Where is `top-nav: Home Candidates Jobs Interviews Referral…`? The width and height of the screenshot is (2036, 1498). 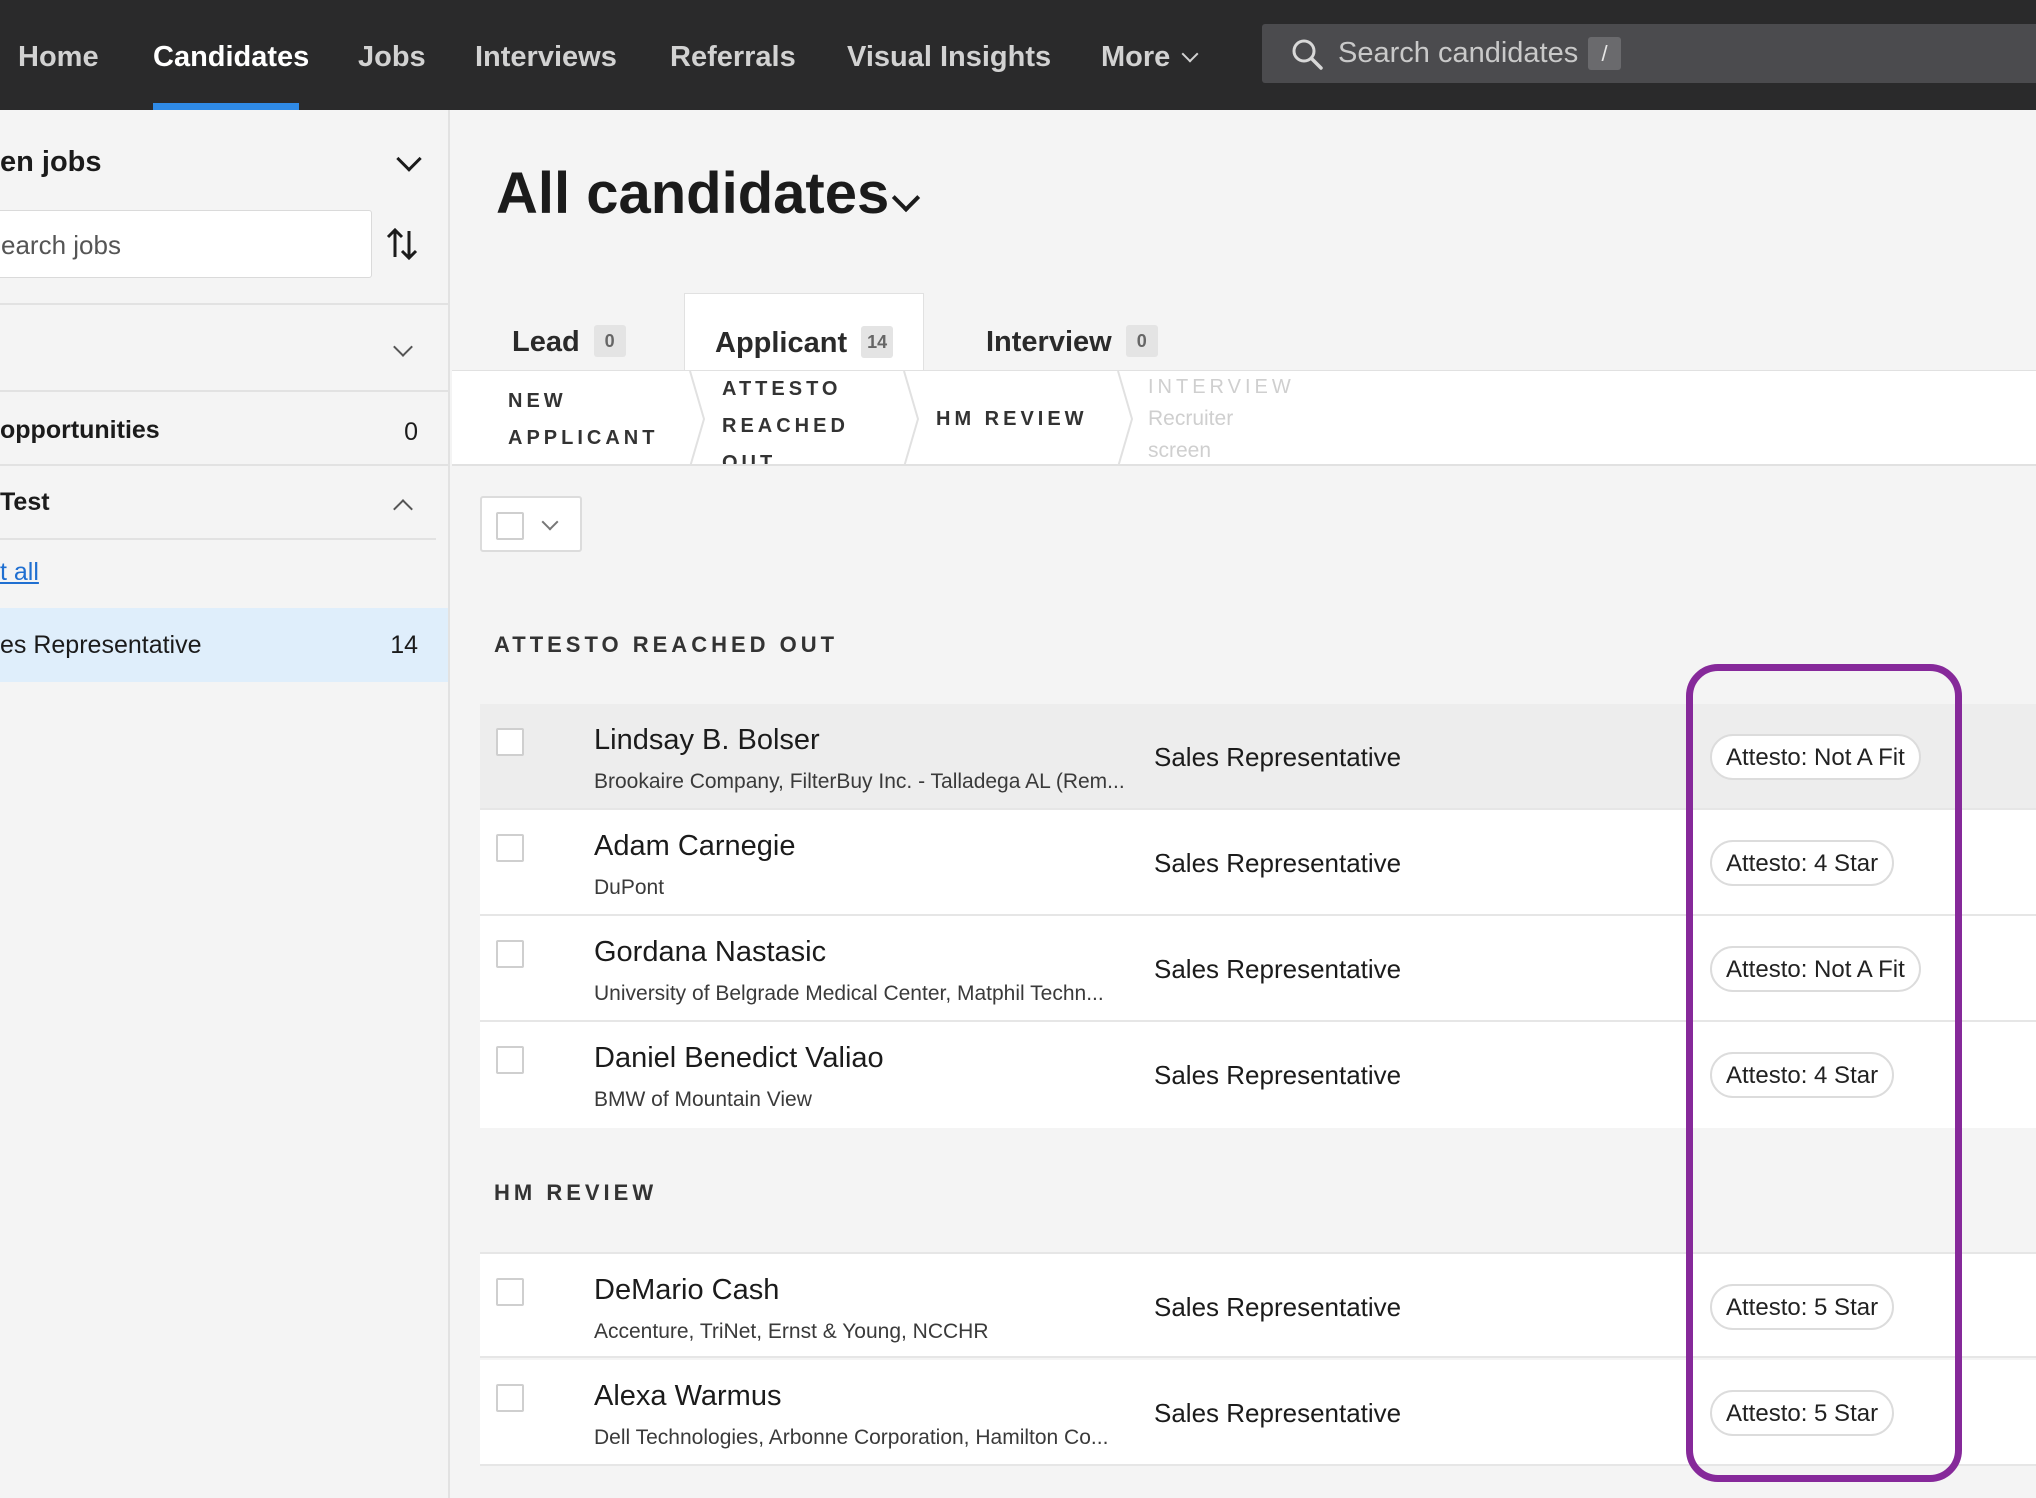 top-nav: Home Candidates Jobs Interviews Referral… is located at coordinates (1018, 55).